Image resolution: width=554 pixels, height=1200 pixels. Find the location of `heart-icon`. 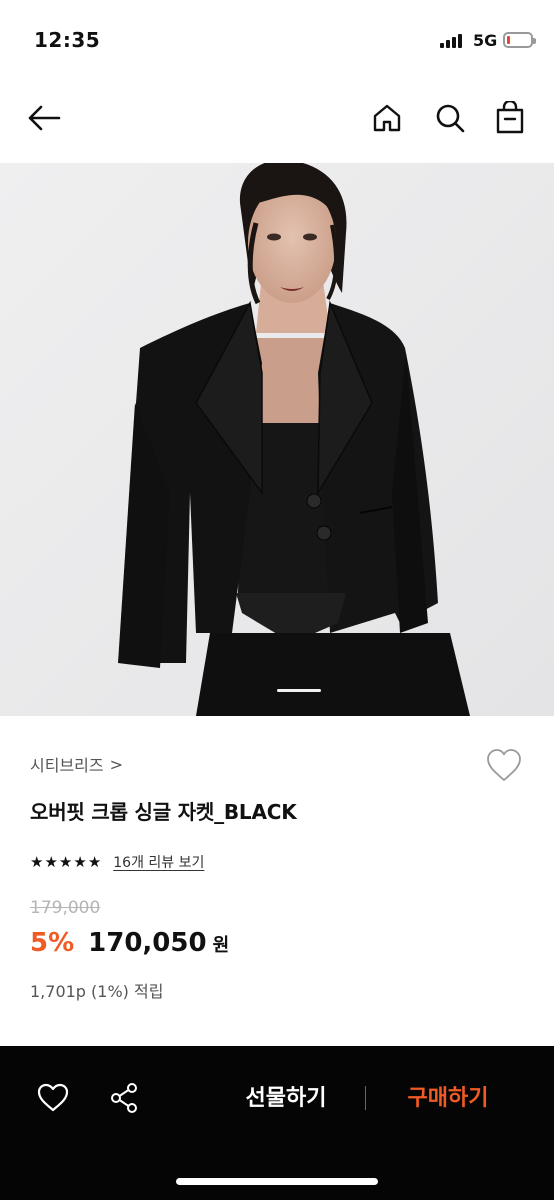

heart-icon is located at coordinates (53, 1097).